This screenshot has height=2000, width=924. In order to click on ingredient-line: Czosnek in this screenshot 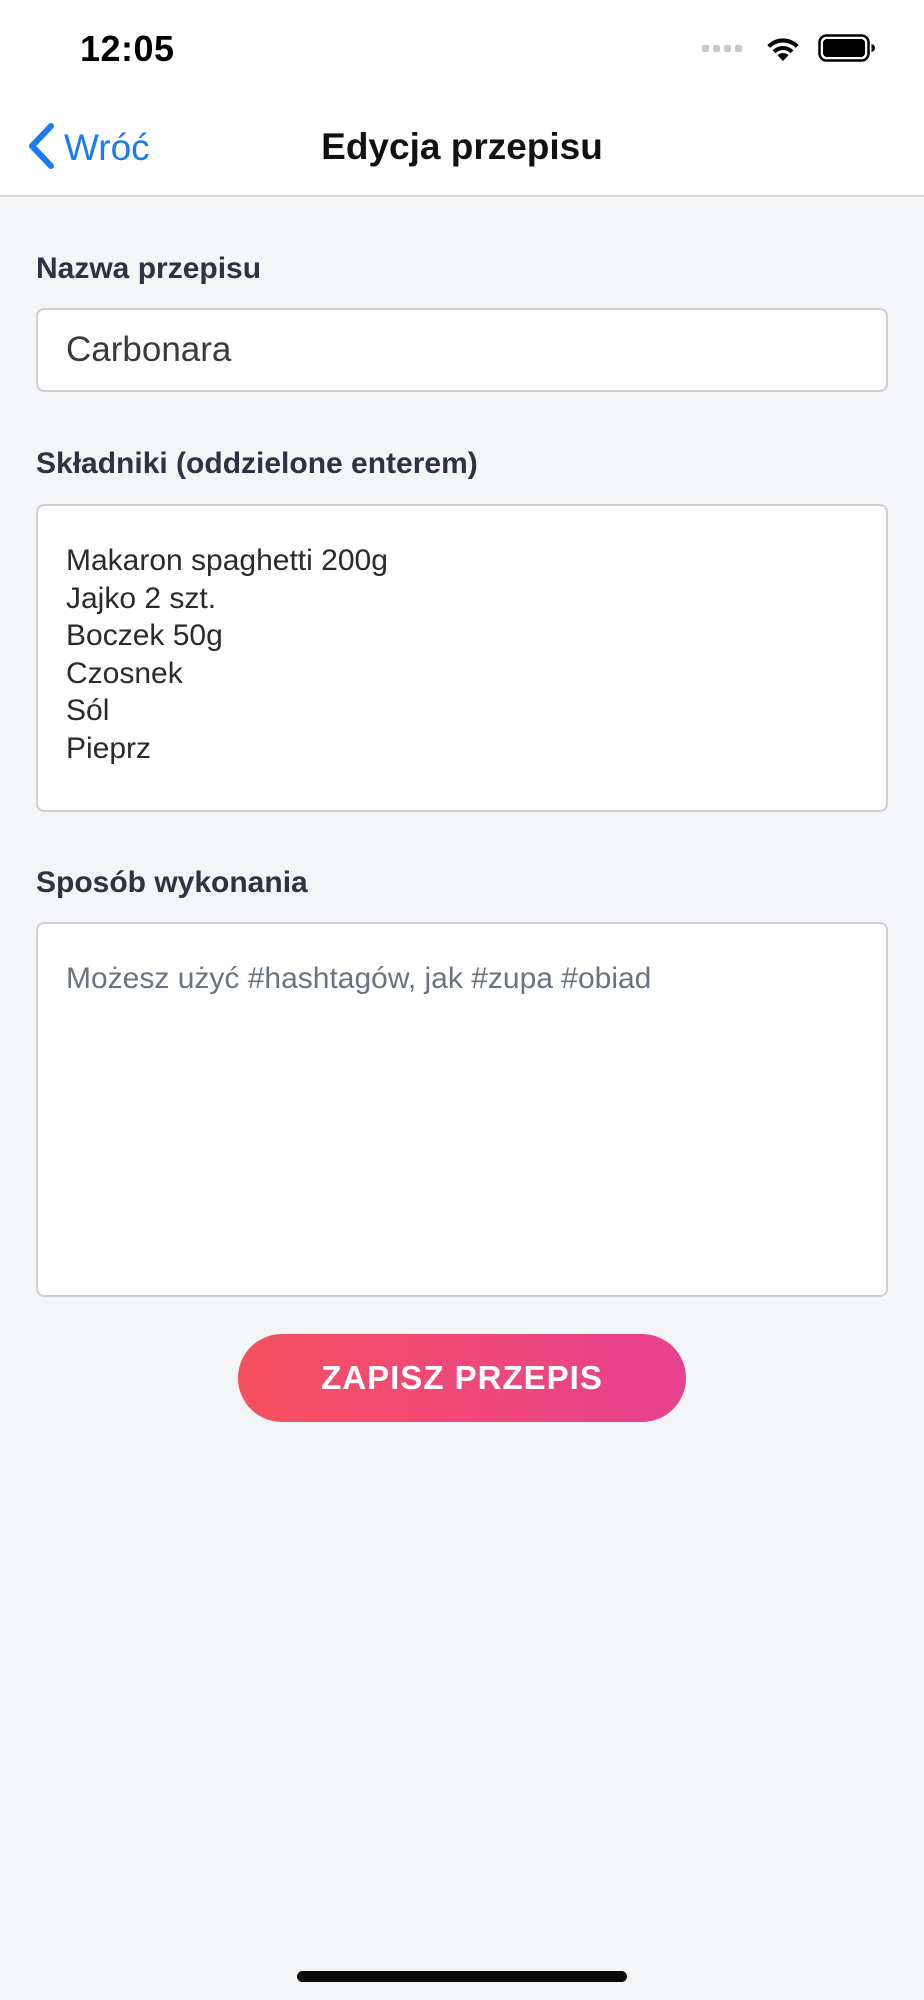, I will do `click(124, 673)`.